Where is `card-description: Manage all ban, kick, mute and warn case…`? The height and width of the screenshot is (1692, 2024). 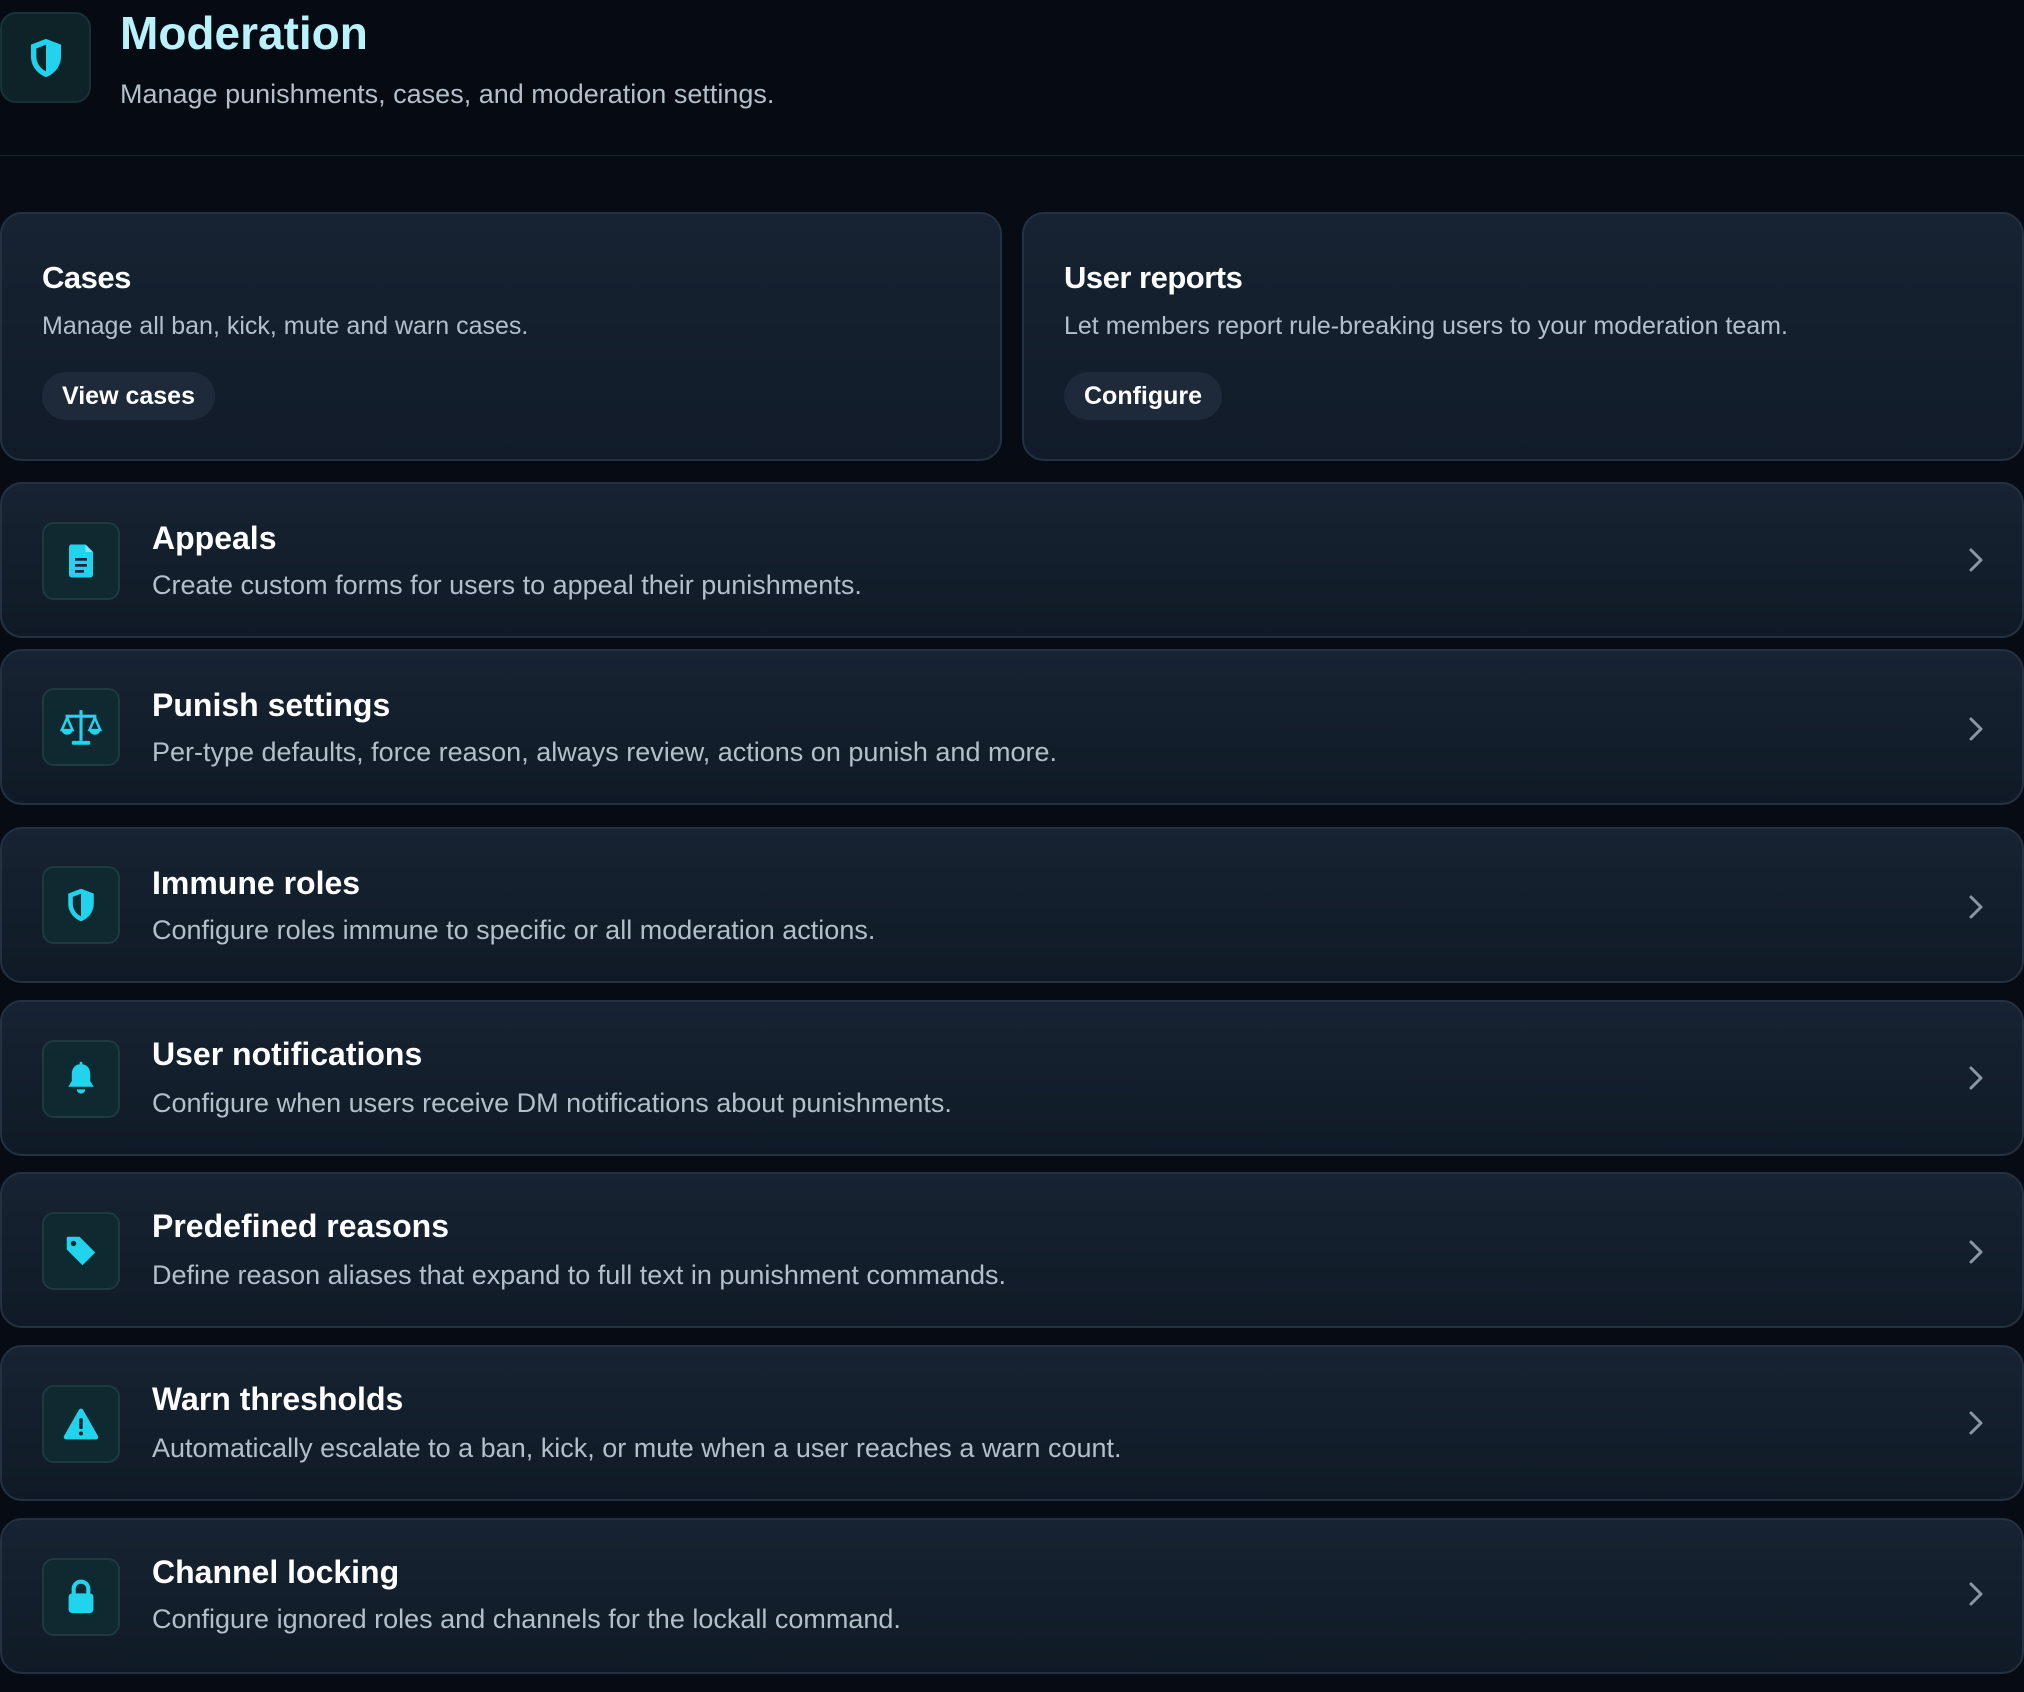 card-description: Manage all ban, kick, mute and warn case… is located at coordinates (285, 326).